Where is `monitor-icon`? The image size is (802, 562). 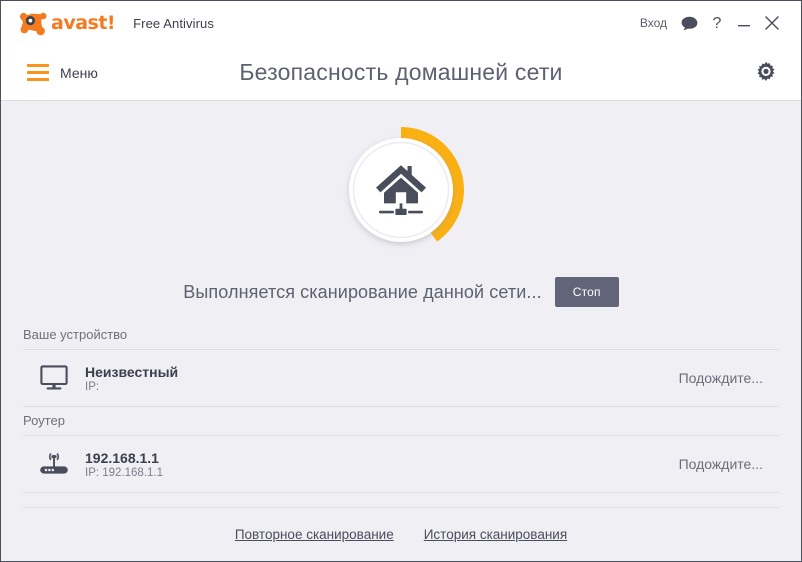 monitor-icon is located at coordinates (54, 378).